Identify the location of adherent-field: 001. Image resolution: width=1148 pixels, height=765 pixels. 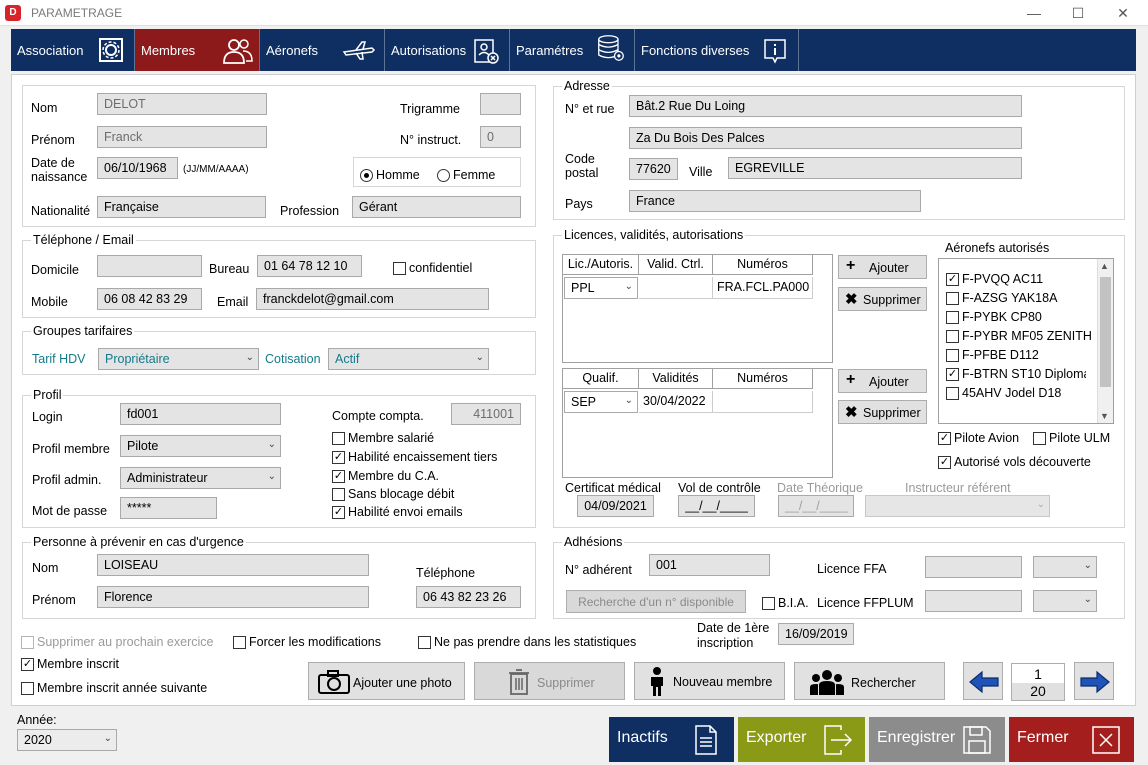
(709, 565).